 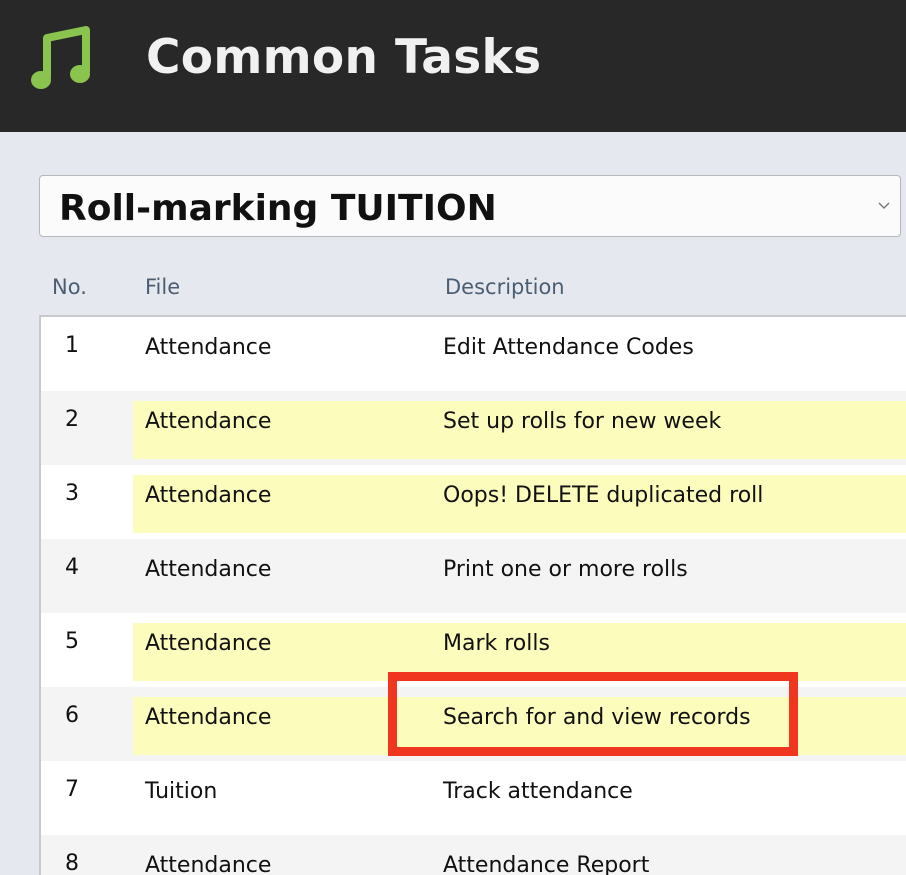 I want to click on row-description: Edit Attendance Codes, so click(x=568, y=347).